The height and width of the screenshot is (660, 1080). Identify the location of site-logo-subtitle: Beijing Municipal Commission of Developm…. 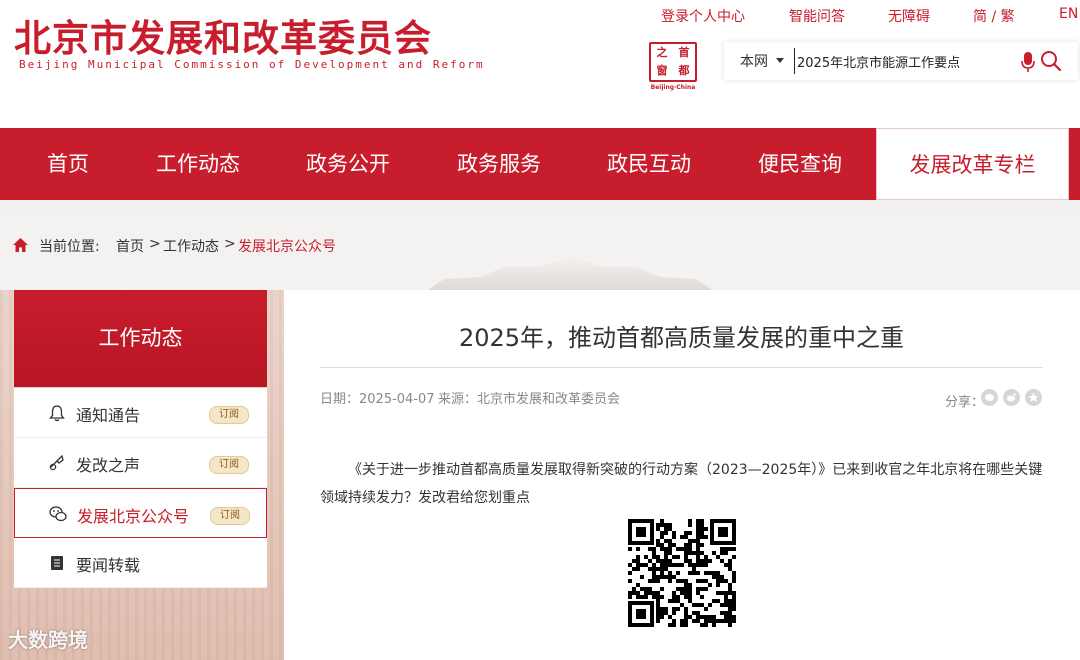
(252, 64).